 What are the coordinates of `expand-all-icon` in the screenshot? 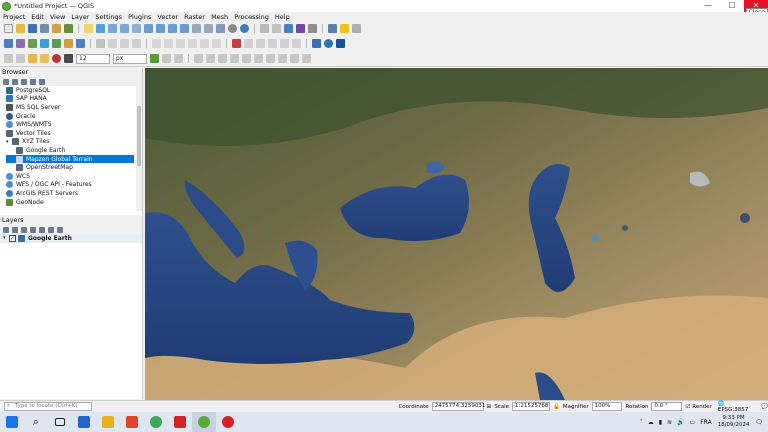 It's located at (42, 229).